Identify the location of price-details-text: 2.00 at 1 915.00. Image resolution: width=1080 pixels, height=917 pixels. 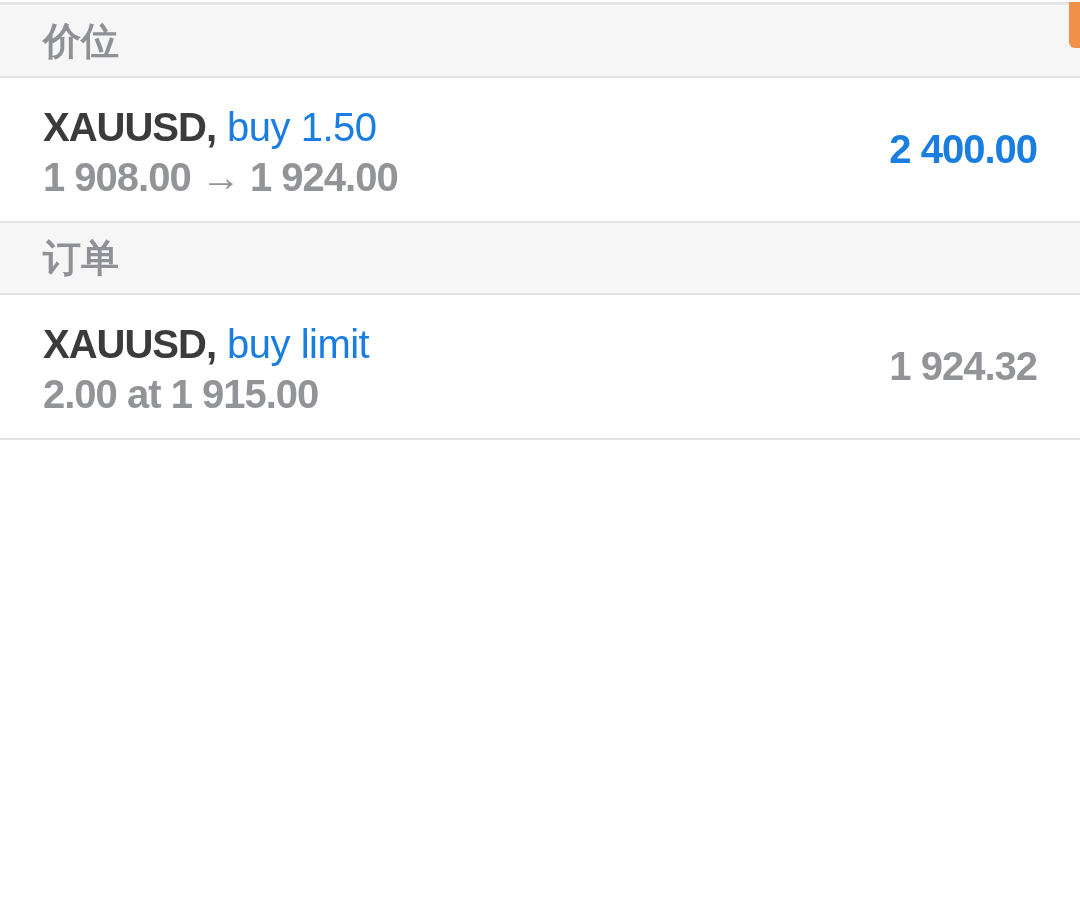
(181, 394).